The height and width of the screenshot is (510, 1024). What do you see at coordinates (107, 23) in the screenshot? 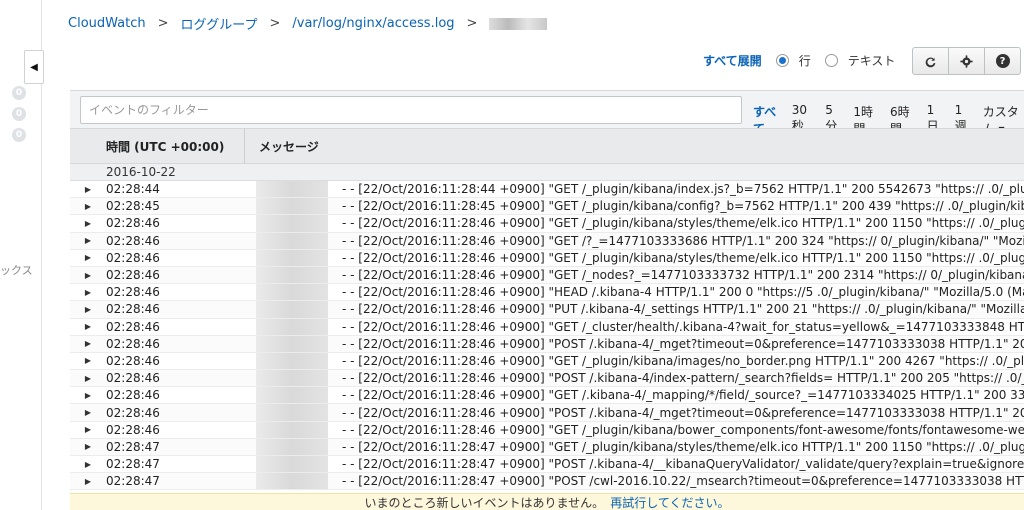
I see `breadcrumb-cloudwatch: CloudWatch` at bounding box center [107, 23].